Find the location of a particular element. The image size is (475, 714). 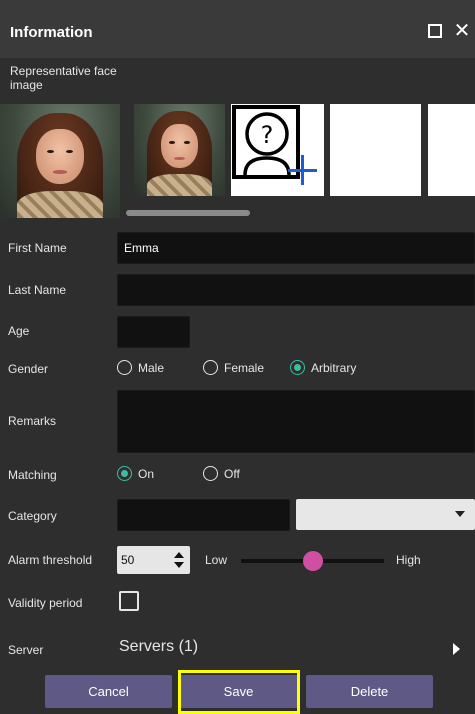

alarm-threshold-value: 50 is located at coordinates (128, 560).